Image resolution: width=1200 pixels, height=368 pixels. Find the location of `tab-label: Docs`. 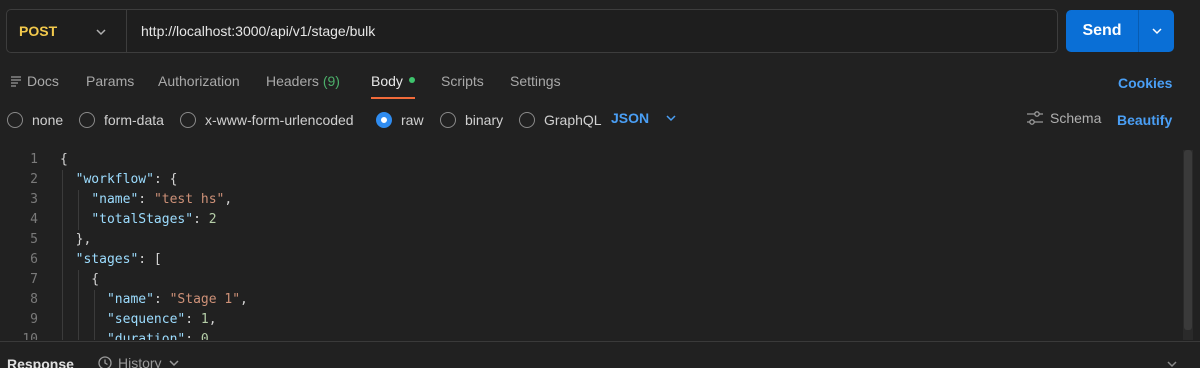

tab-label: Docs is located at coordinates (43, 81).